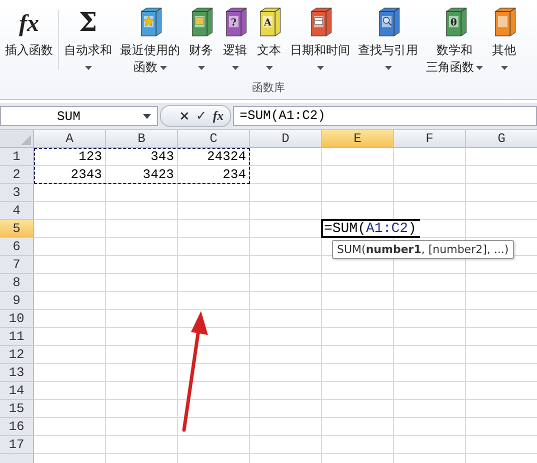  Describe the element at coordinates (184, 116) in the screenshot. I see `formula-button: ×` at that location.